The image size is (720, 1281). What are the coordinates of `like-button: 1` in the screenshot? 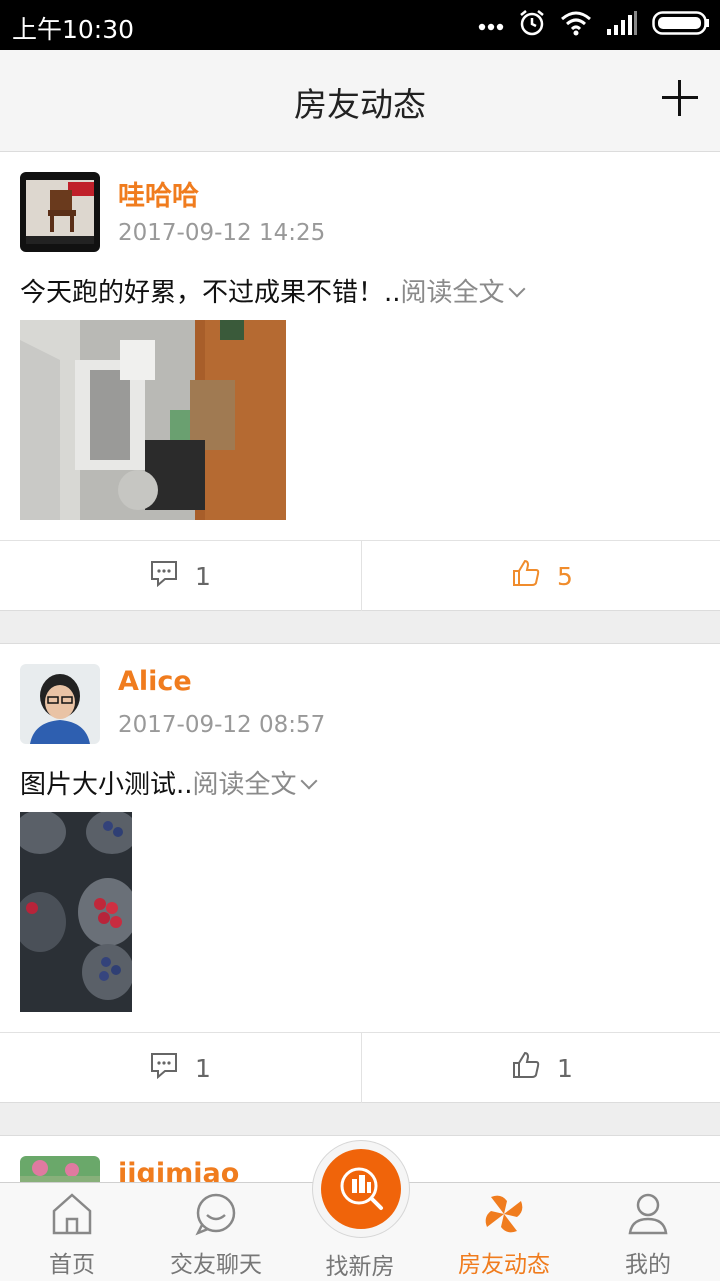 It's located at (540, 1068).